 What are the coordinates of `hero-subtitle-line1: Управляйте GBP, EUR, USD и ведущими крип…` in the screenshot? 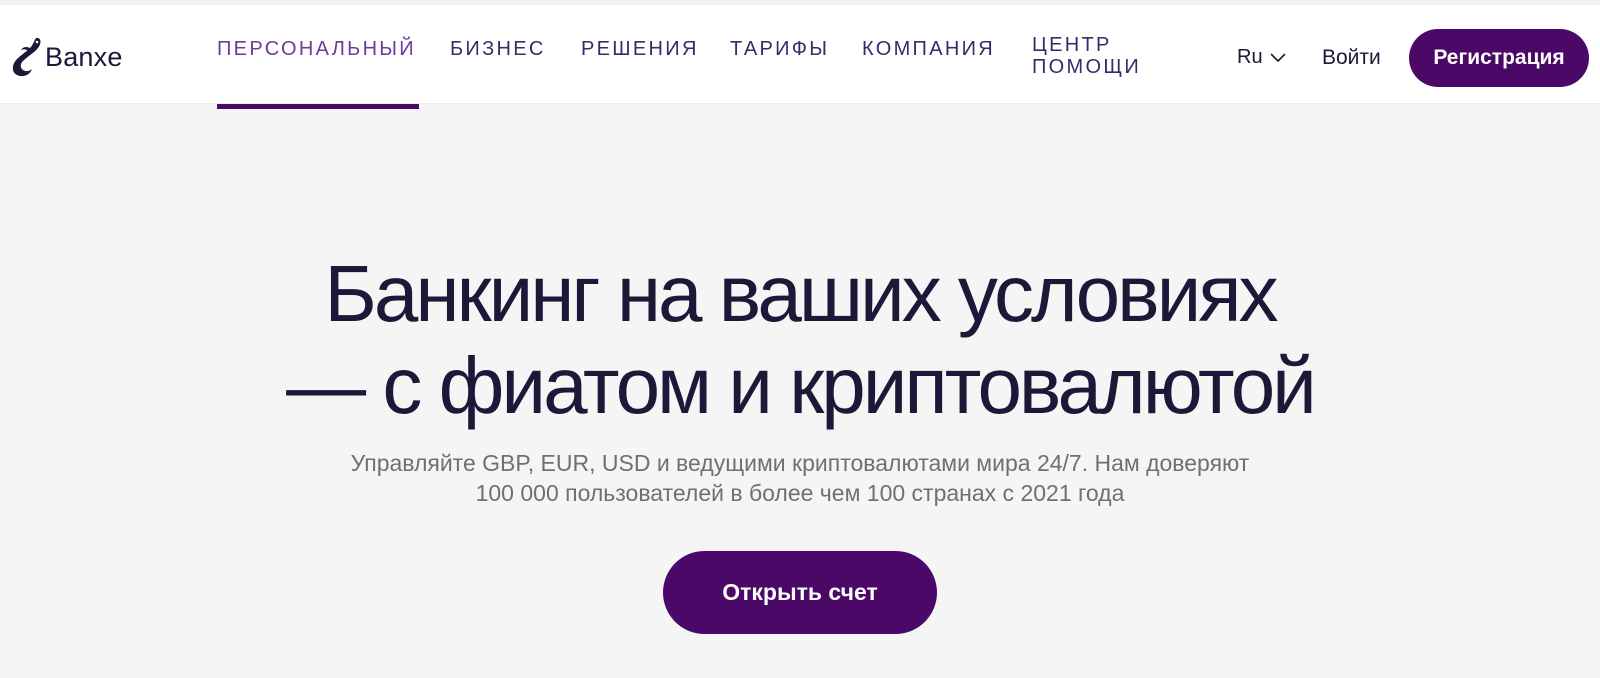 It's located at (800, 463).